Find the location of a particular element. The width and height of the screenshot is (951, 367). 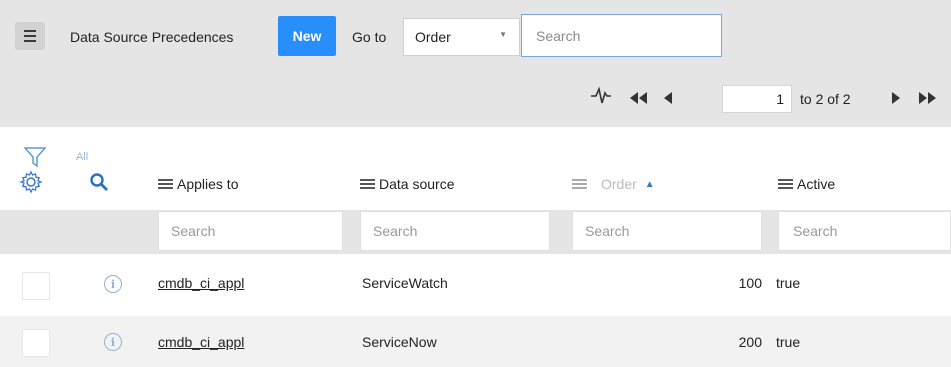

column-applies-to-label: Applies to is located at coordinates (208, 184).